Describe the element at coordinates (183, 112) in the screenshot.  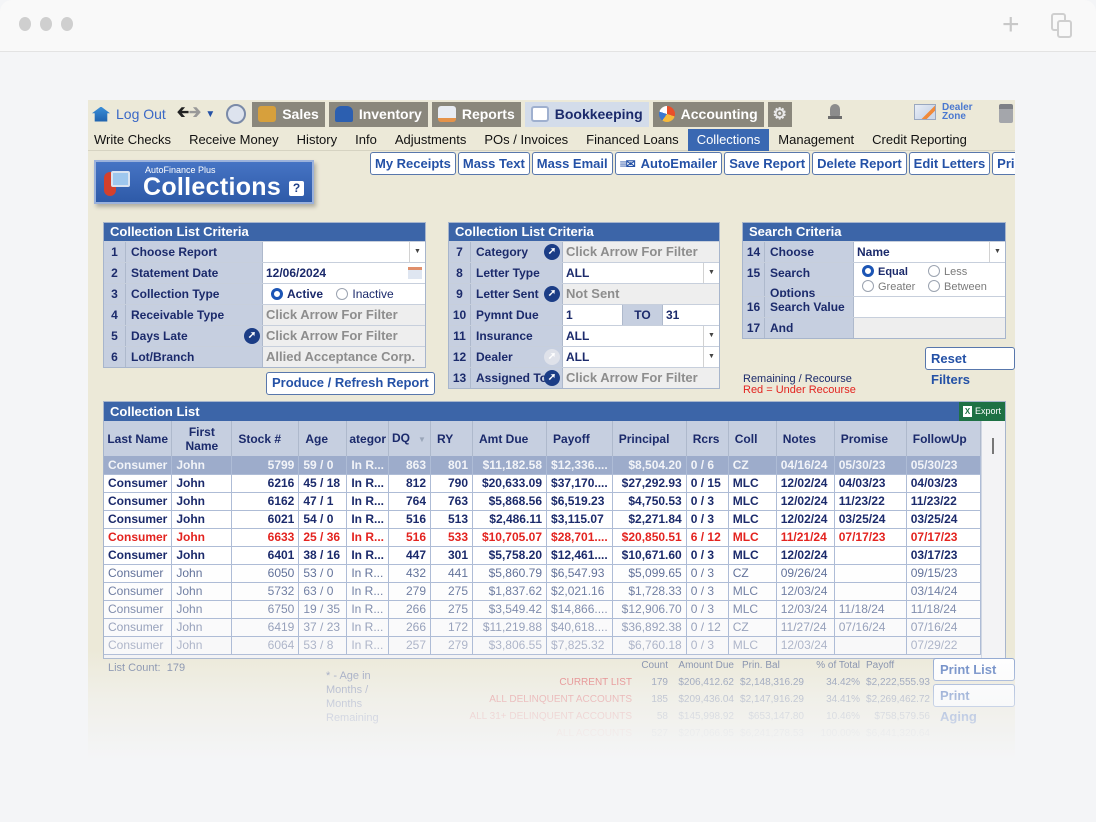
I see `back-arrow-icon: 🡰` at that location.